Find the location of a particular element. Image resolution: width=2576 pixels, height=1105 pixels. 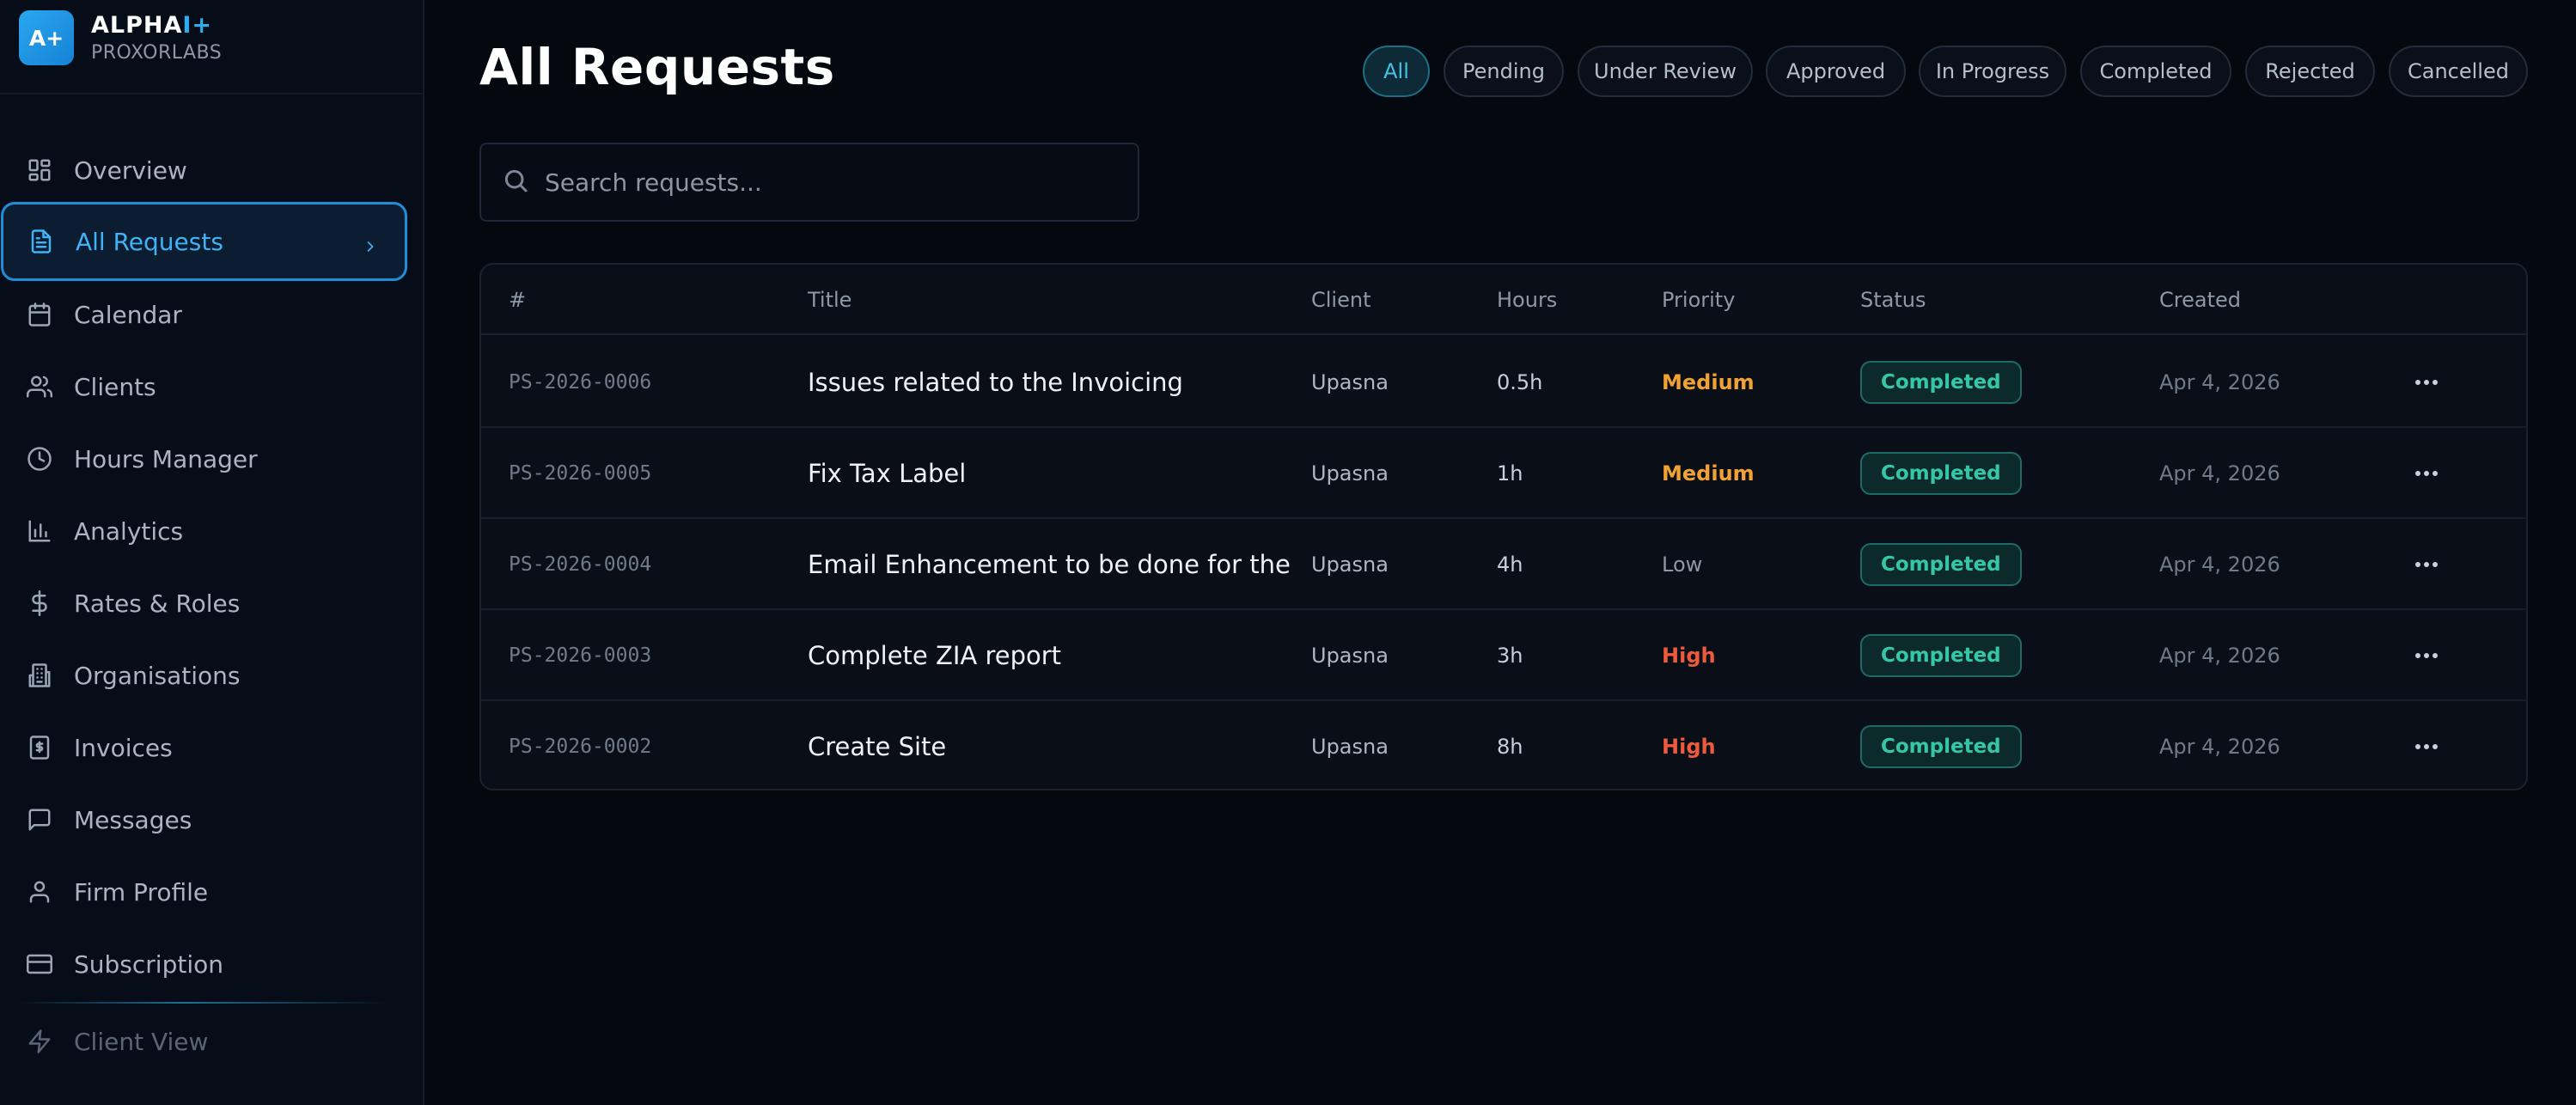

search-input is located at coordinates (837, 182).